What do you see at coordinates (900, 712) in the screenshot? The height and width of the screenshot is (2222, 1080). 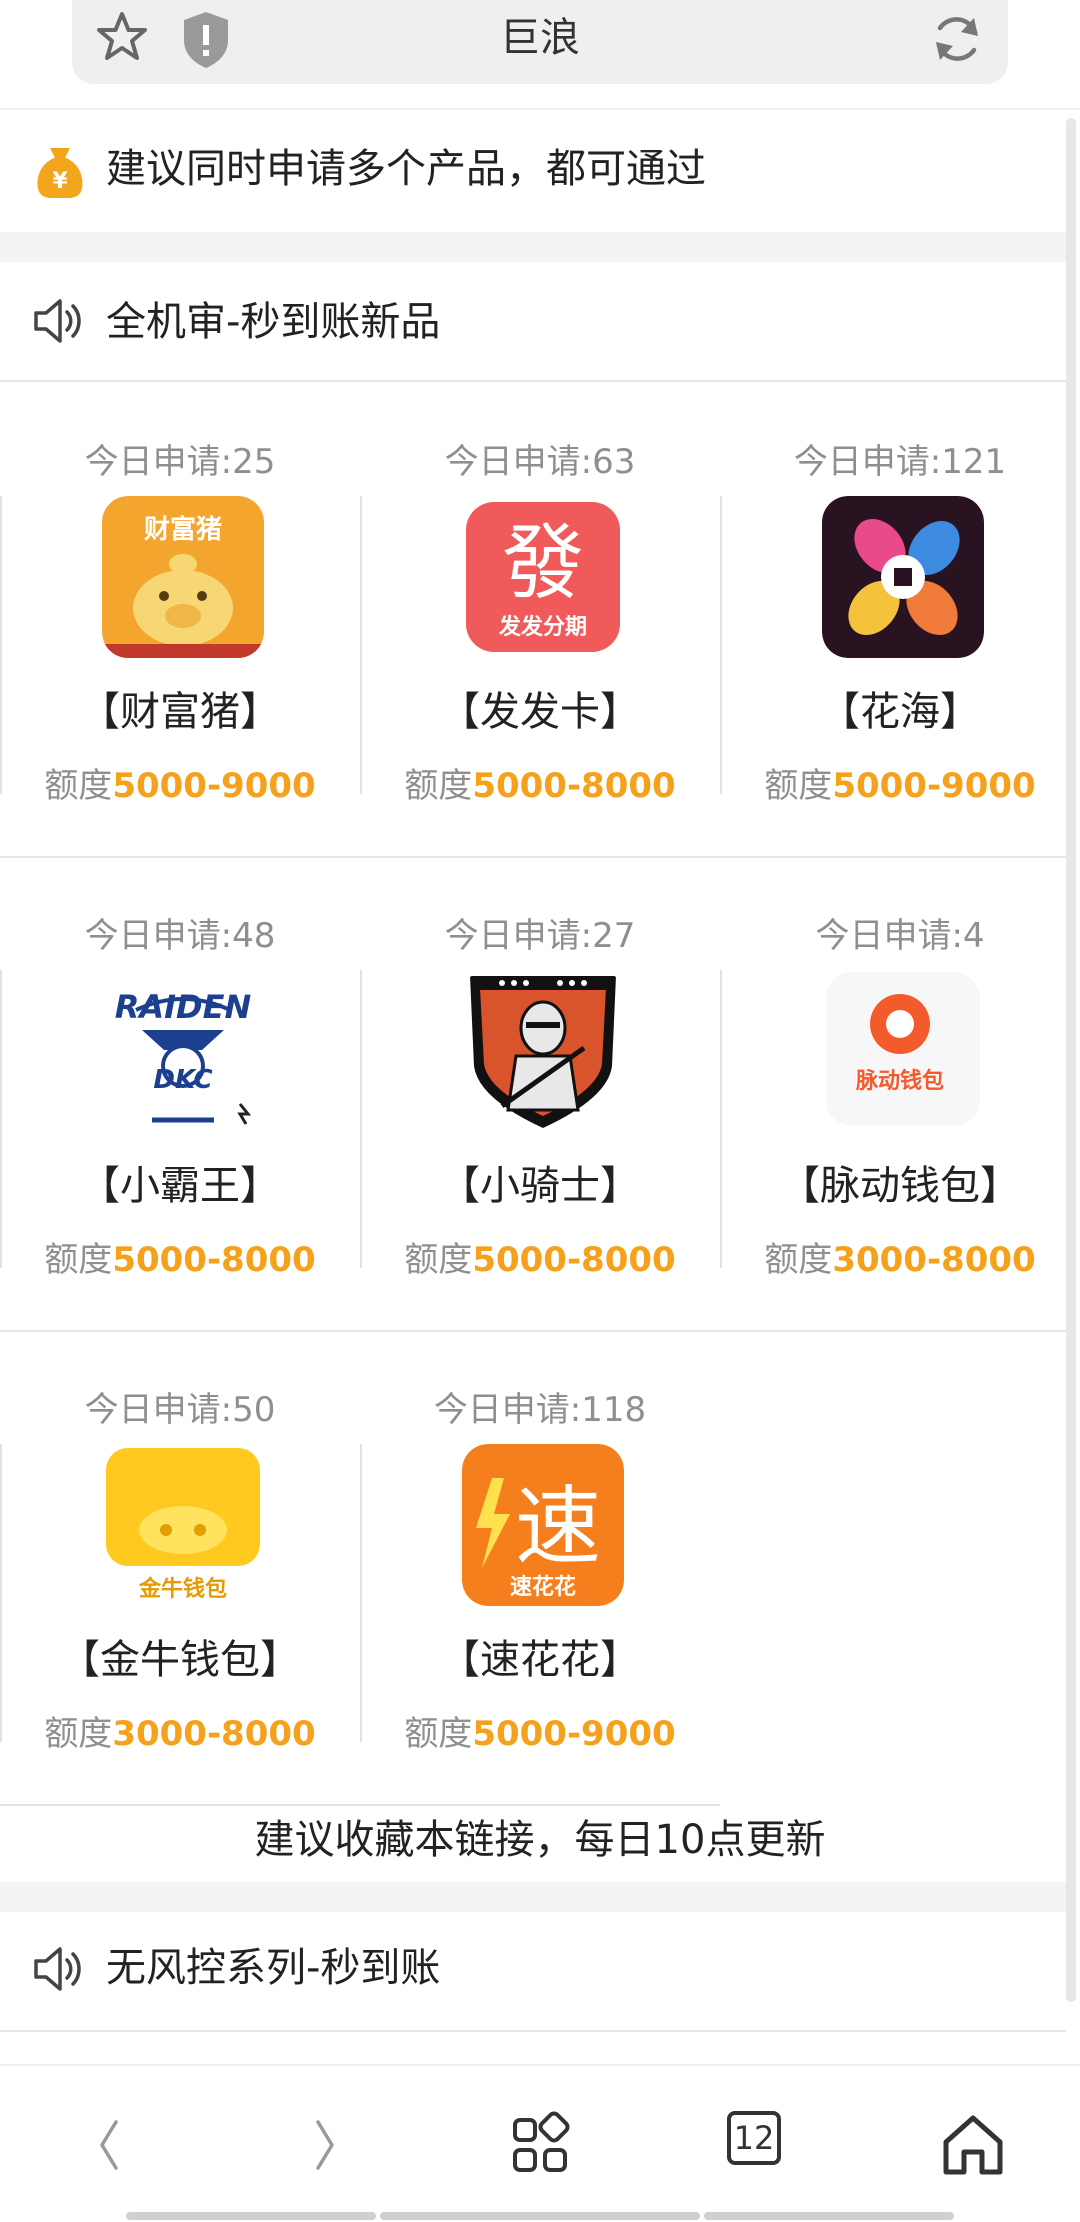 I see `product-name: 【花海】` at bounding box center [900, 712].